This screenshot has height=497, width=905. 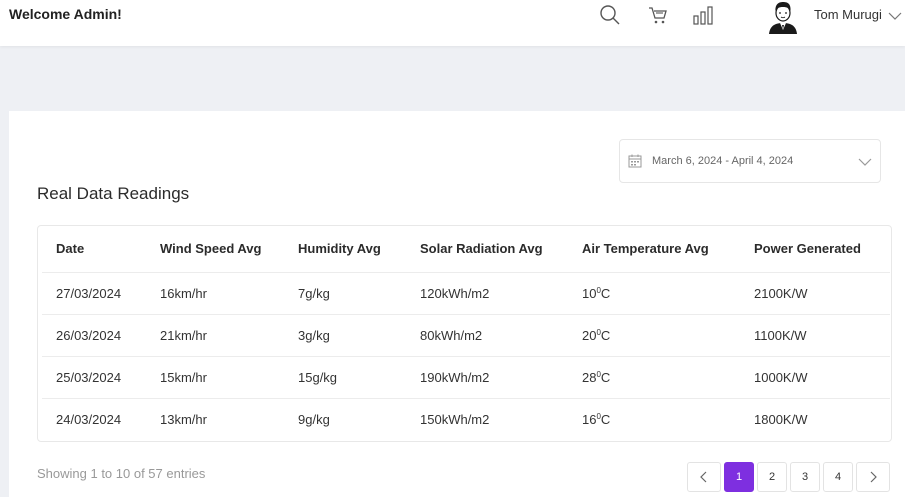 I want to click on page-button-4: 4, so click(x=838, y=477).